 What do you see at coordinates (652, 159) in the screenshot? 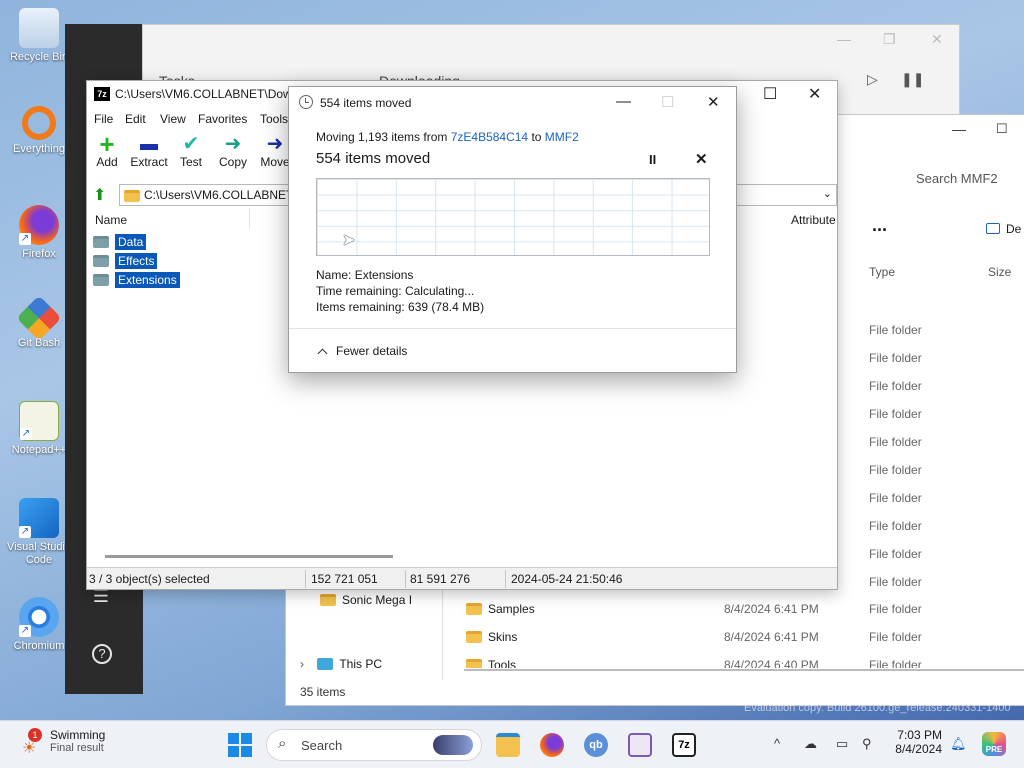
I see `pause-button: II` at bounding box center [652, 159].